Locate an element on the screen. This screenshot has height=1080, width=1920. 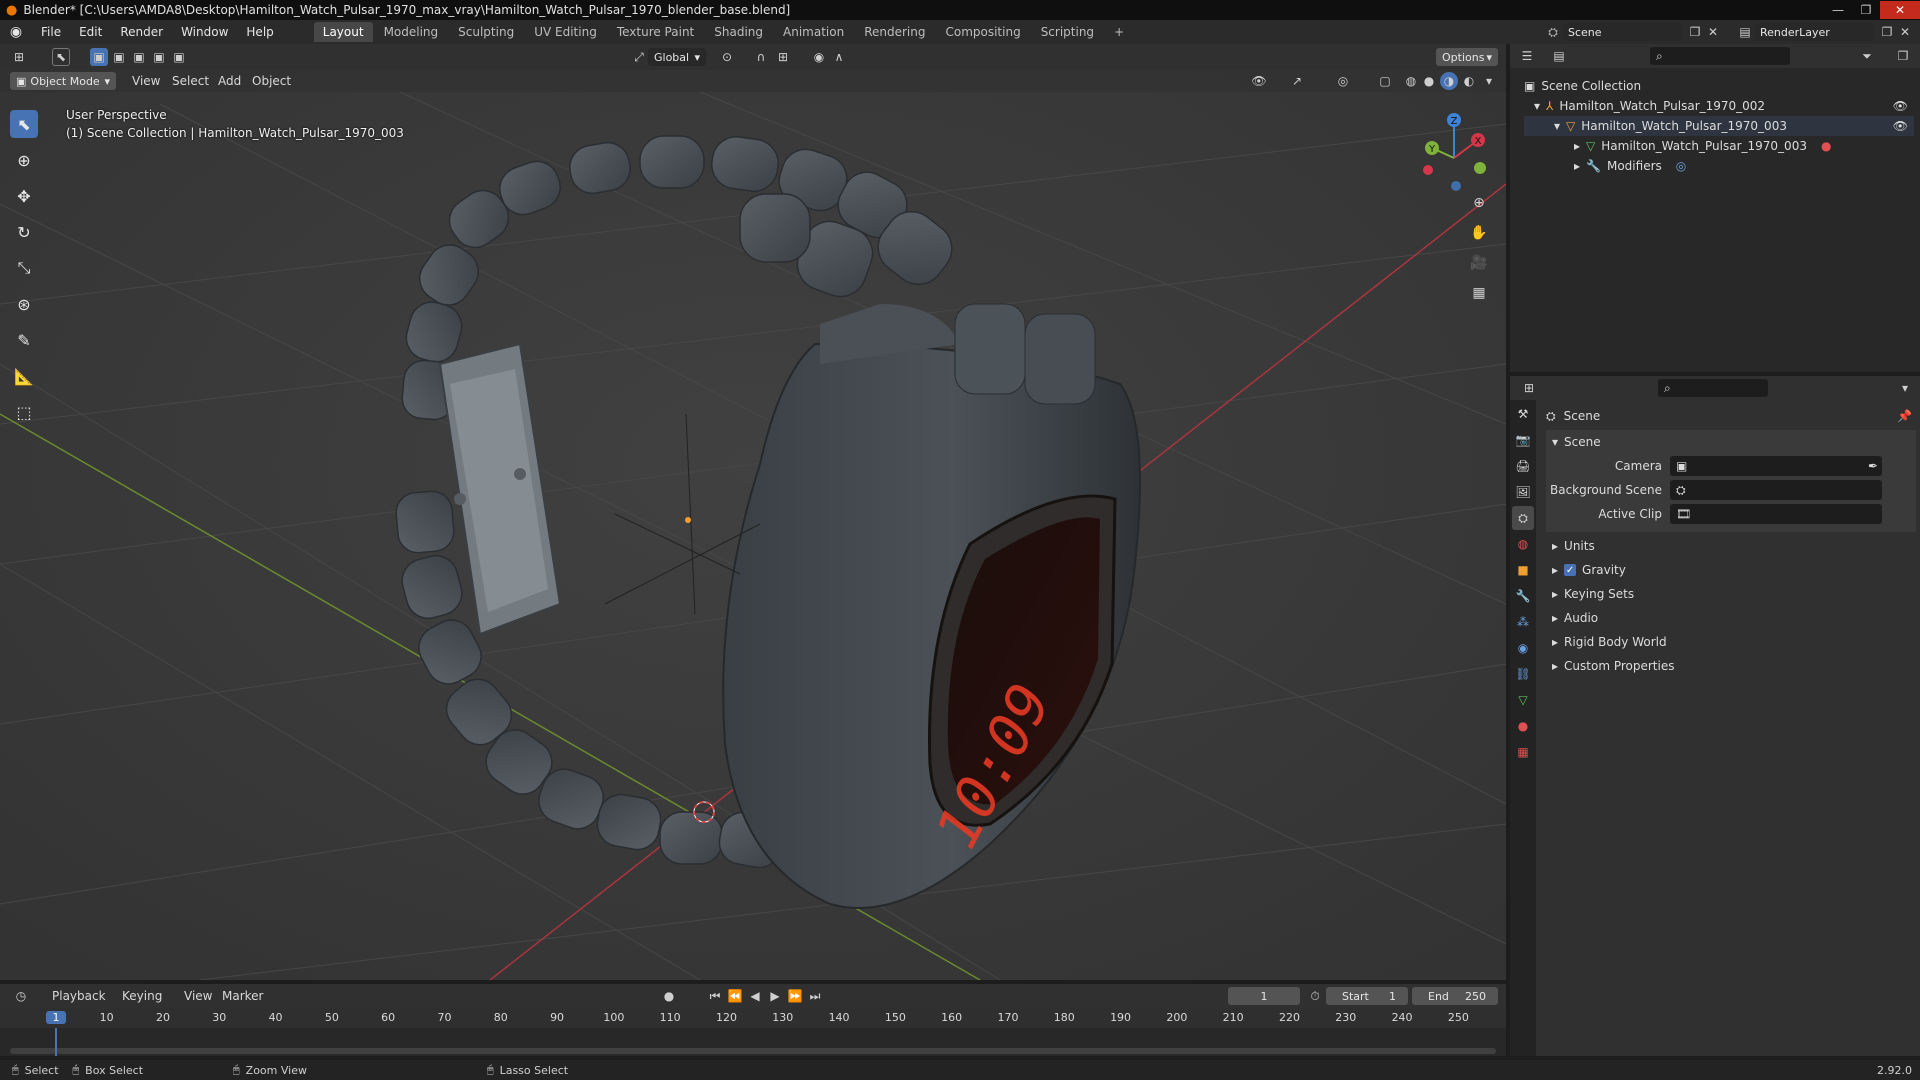
options-dropdown: Options ▾ is located at coordinates (1467, 57).